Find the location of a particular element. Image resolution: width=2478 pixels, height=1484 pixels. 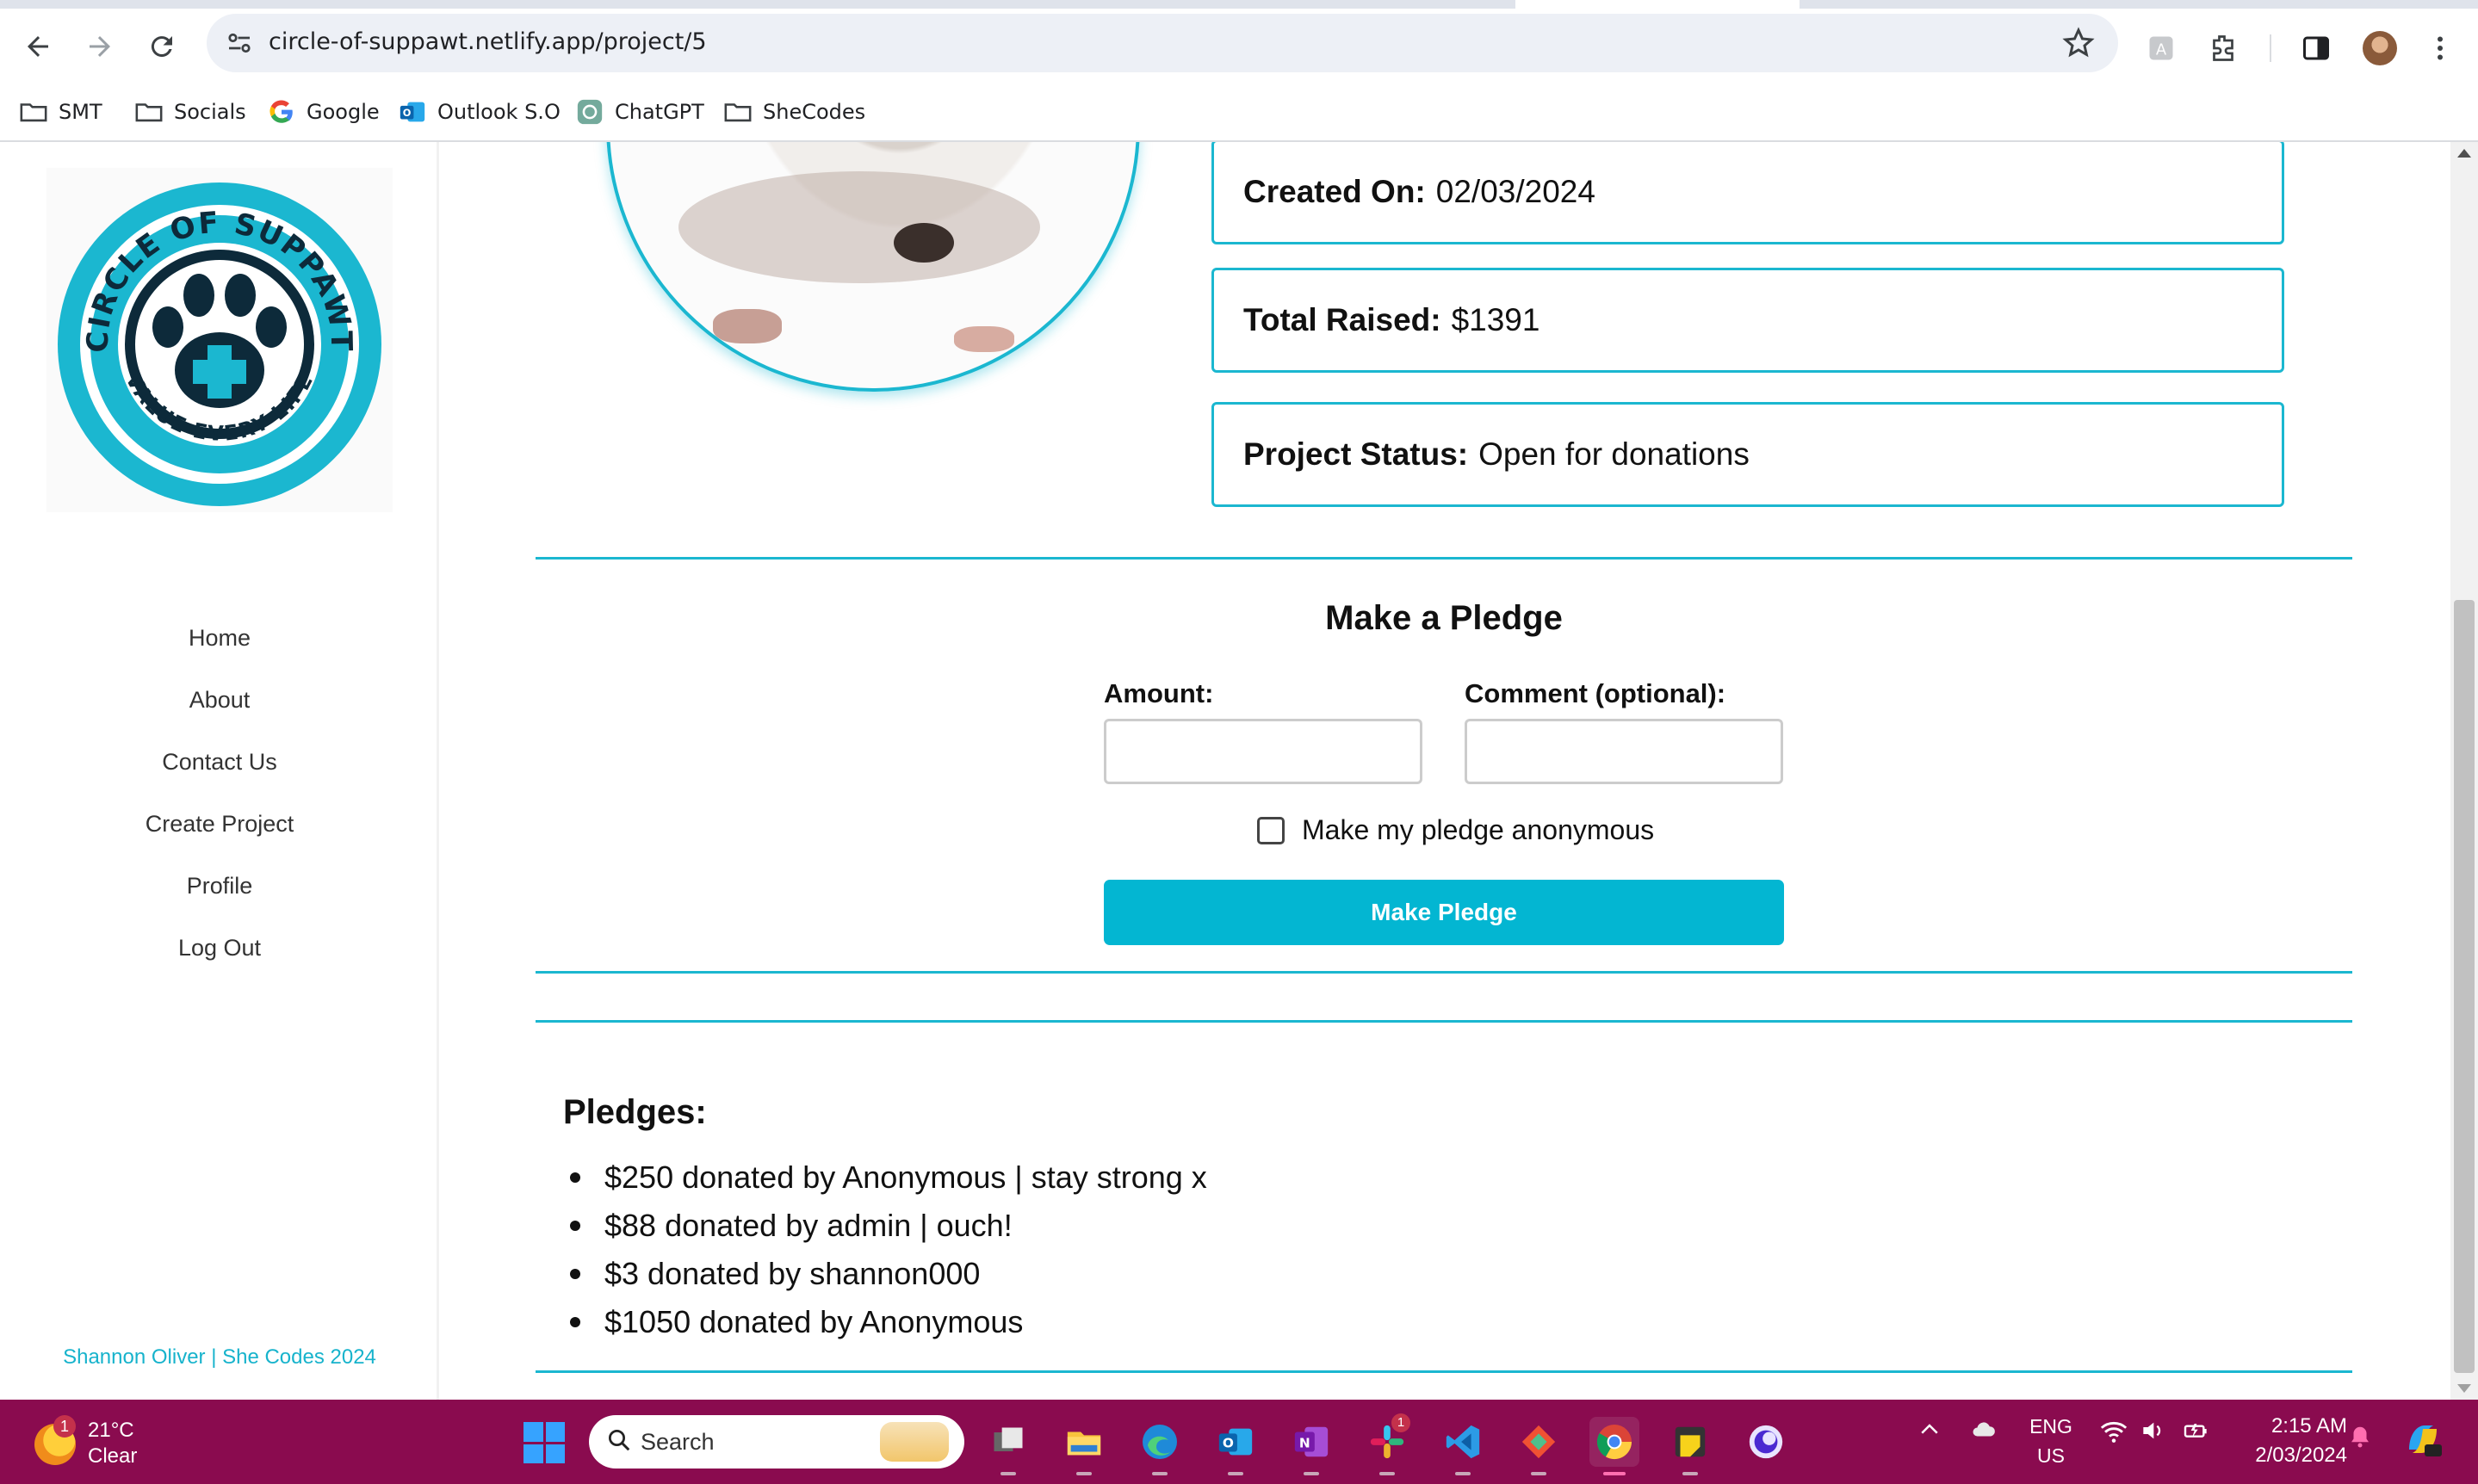

bookmark-shecodes: SheCodes is located at coordinates (794, 112).